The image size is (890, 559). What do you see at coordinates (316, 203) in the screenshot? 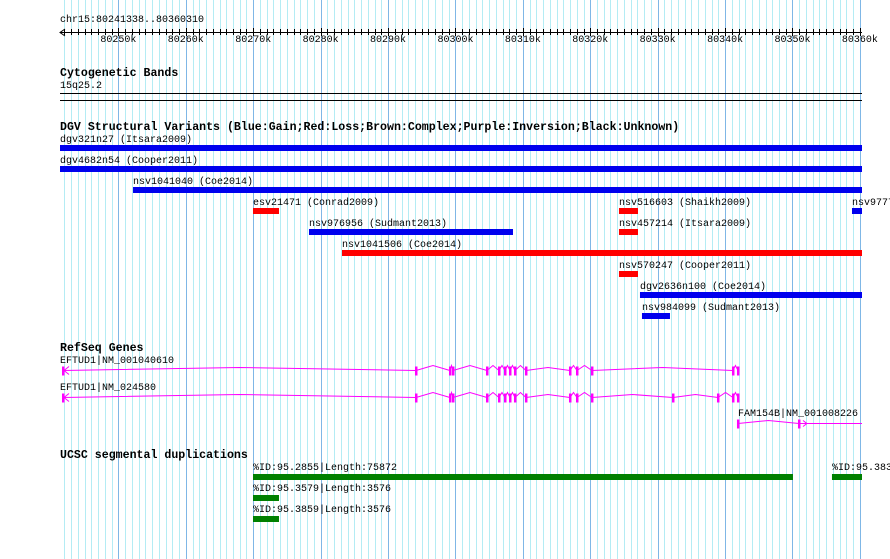
I see `dgv-feature-label: esv21471 (Conrad2009)` at bounding box center [316, 203].